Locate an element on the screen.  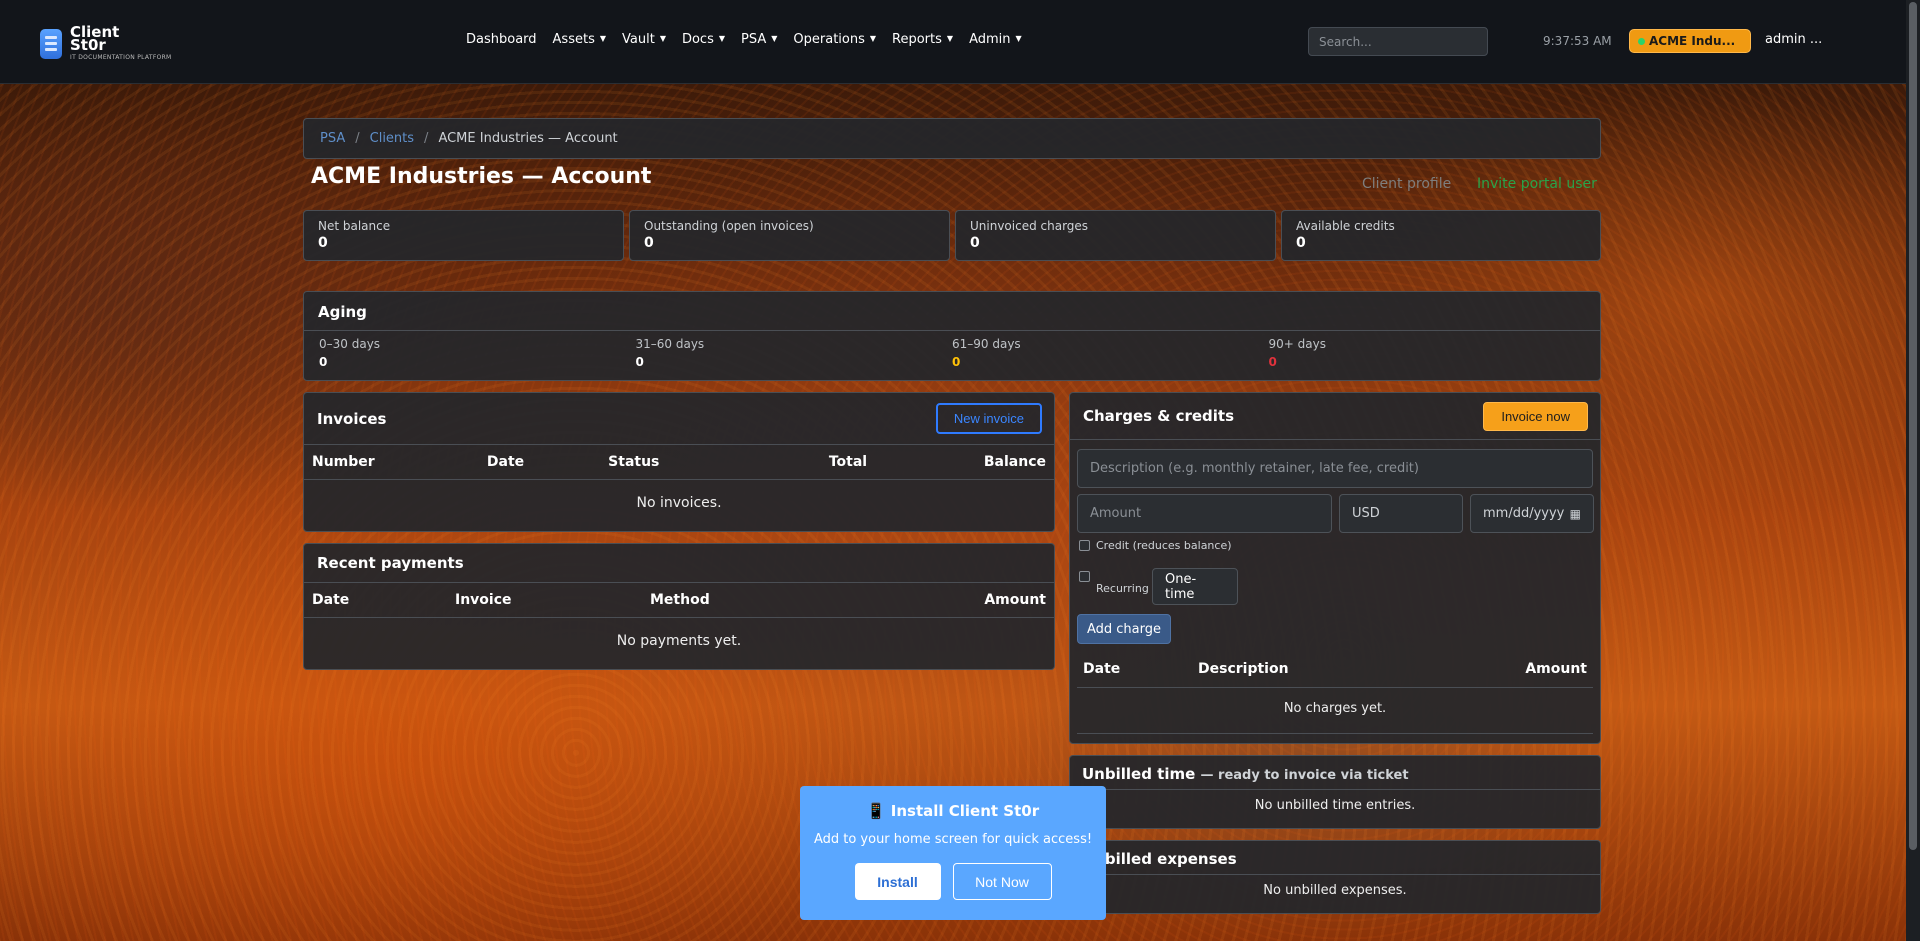
recurring-checkbox is located at coordinates (1084, 576).